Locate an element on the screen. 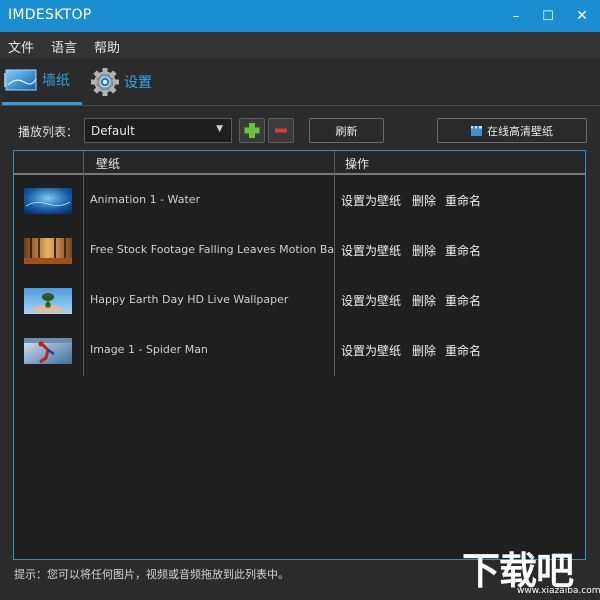 This screenshot has width=600, height=600. refresh-button: 刷新 is located at coordinates (346, 130).